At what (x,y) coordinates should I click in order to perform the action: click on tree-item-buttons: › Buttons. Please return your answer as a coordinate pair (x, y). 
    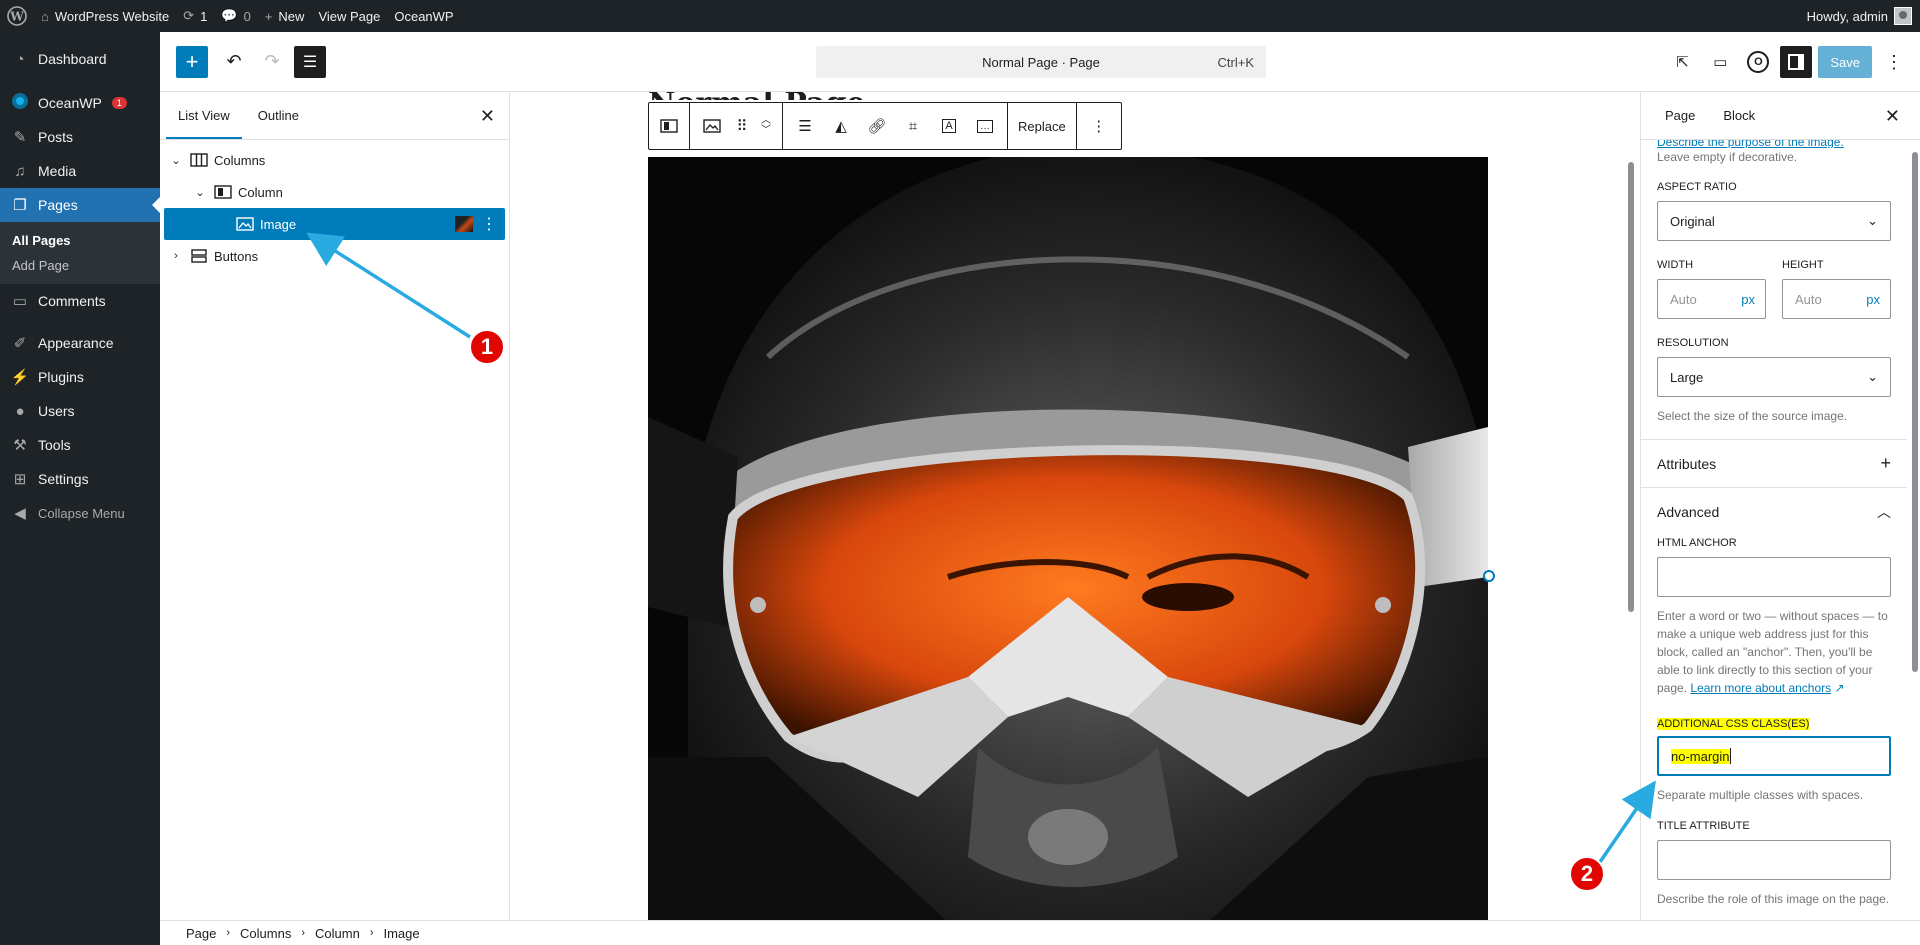
    Looking at the image, I should click on (334, 256).